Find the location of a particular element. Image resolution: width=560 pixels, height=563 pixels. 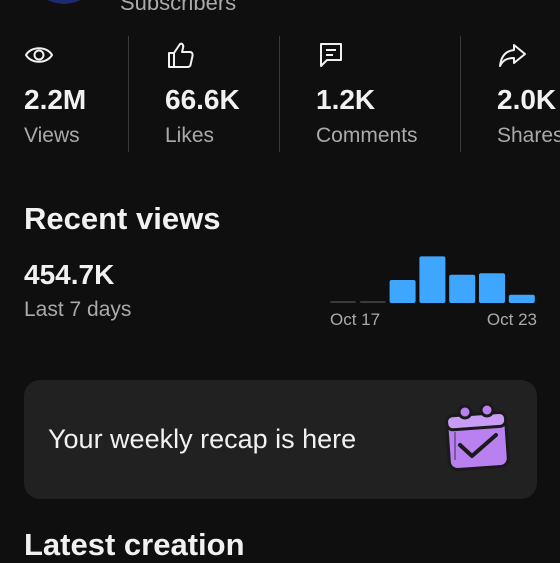

comment-icon is located at coordinates (331, 55).